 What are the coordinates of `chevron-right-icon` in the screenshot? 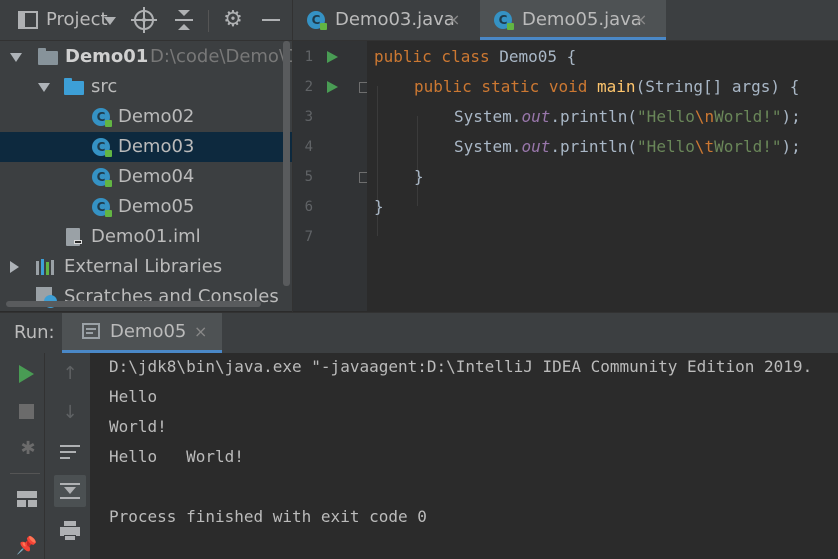 It's located at (14, 267).